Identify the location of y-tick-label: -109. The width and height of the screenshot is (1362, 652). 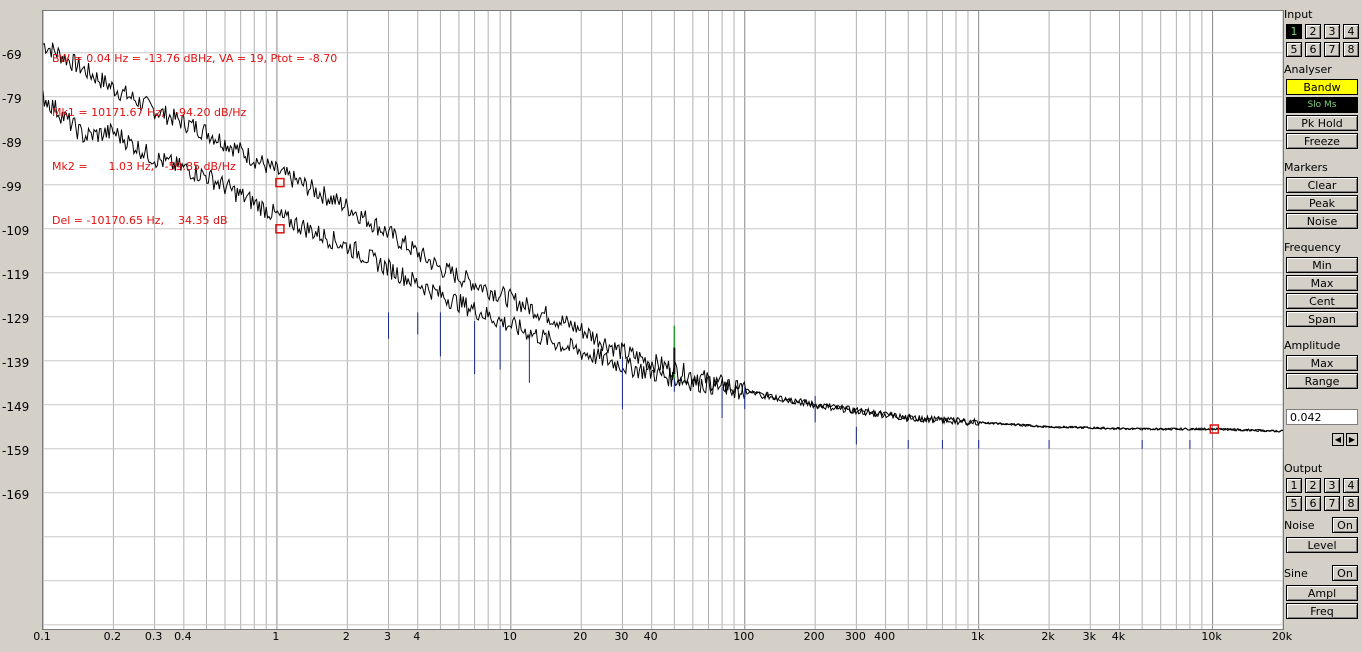
(16, 231).